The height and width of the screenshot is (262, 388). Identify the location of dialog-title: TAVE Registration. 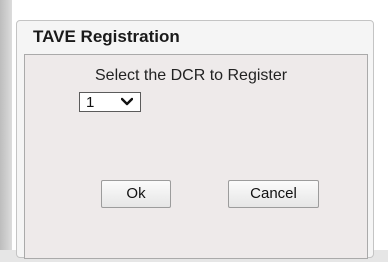
(106, 36).